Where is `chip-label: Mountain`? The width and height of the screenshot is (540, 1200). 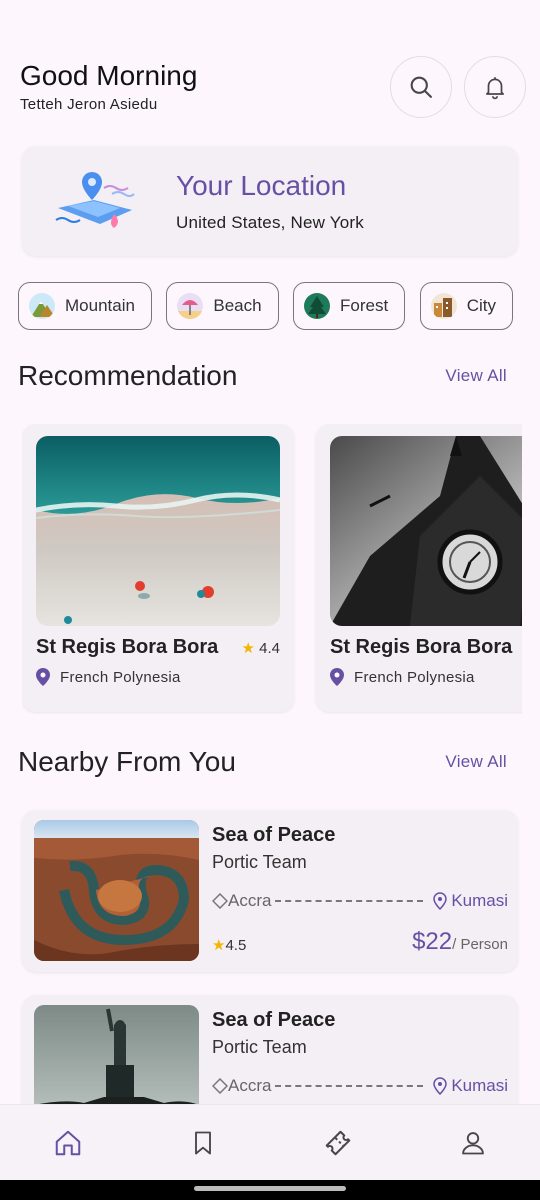
chip-label: Mountain is located at coordinates (100, 305).